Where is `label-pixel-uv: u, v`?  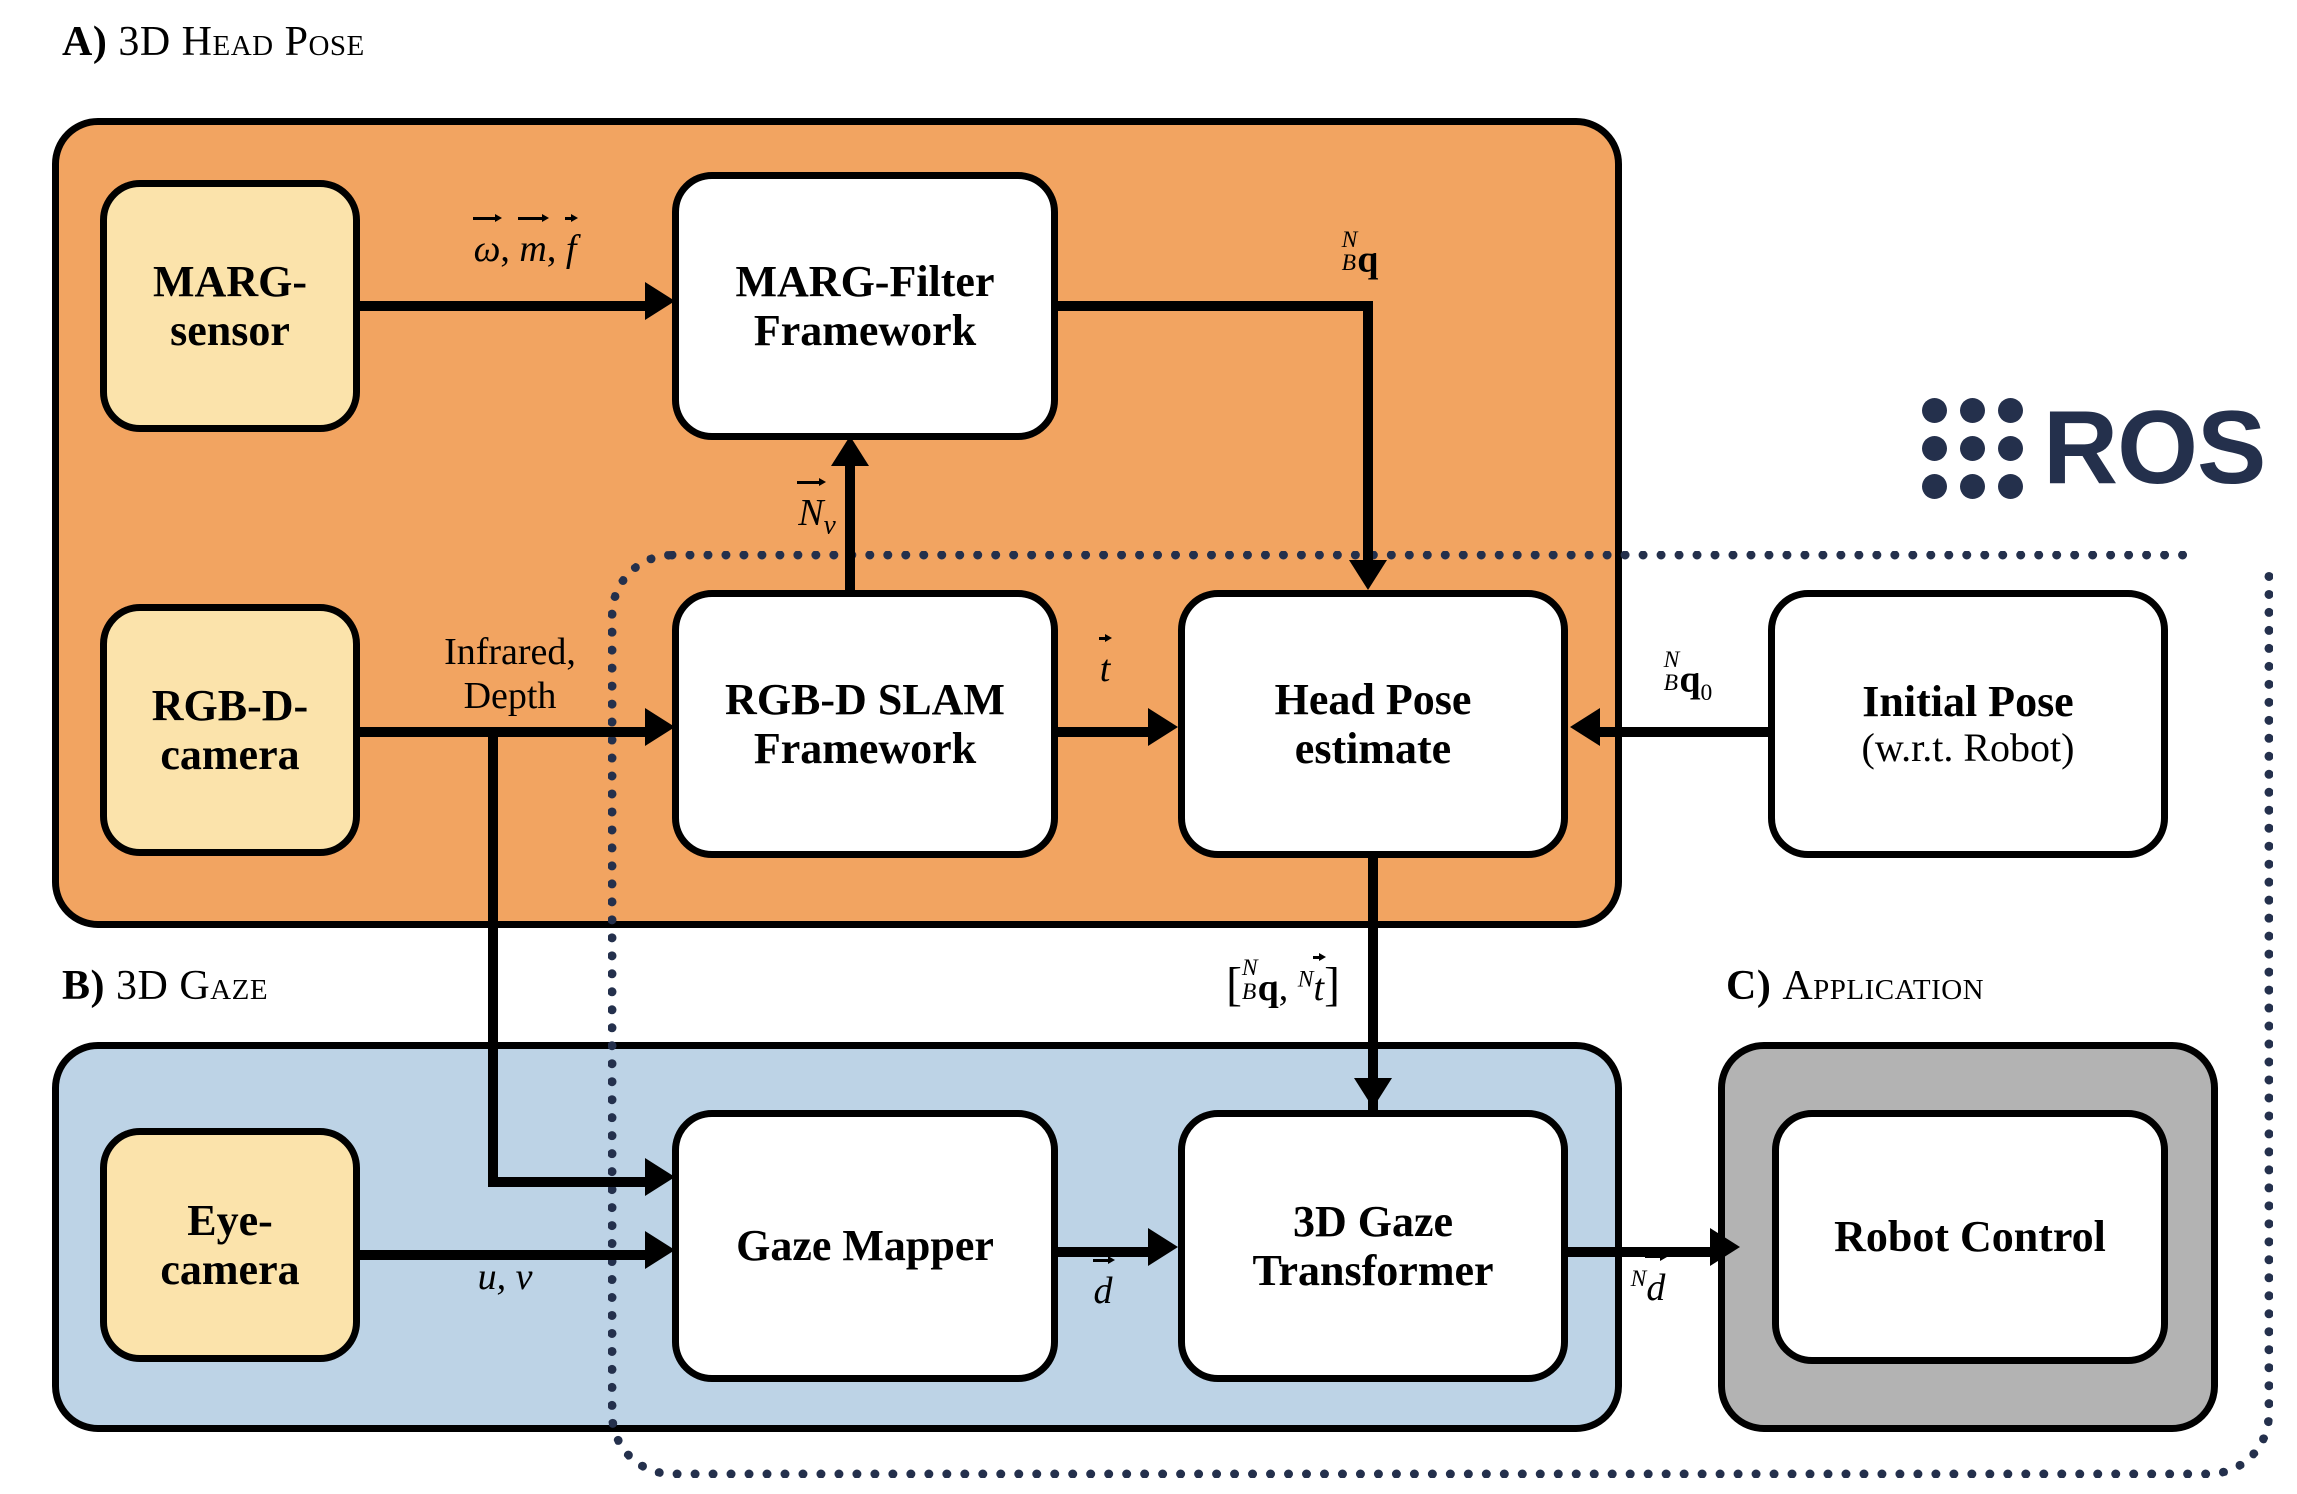
label-pixel-uv: u, v is located at coordinates (505, 1277).